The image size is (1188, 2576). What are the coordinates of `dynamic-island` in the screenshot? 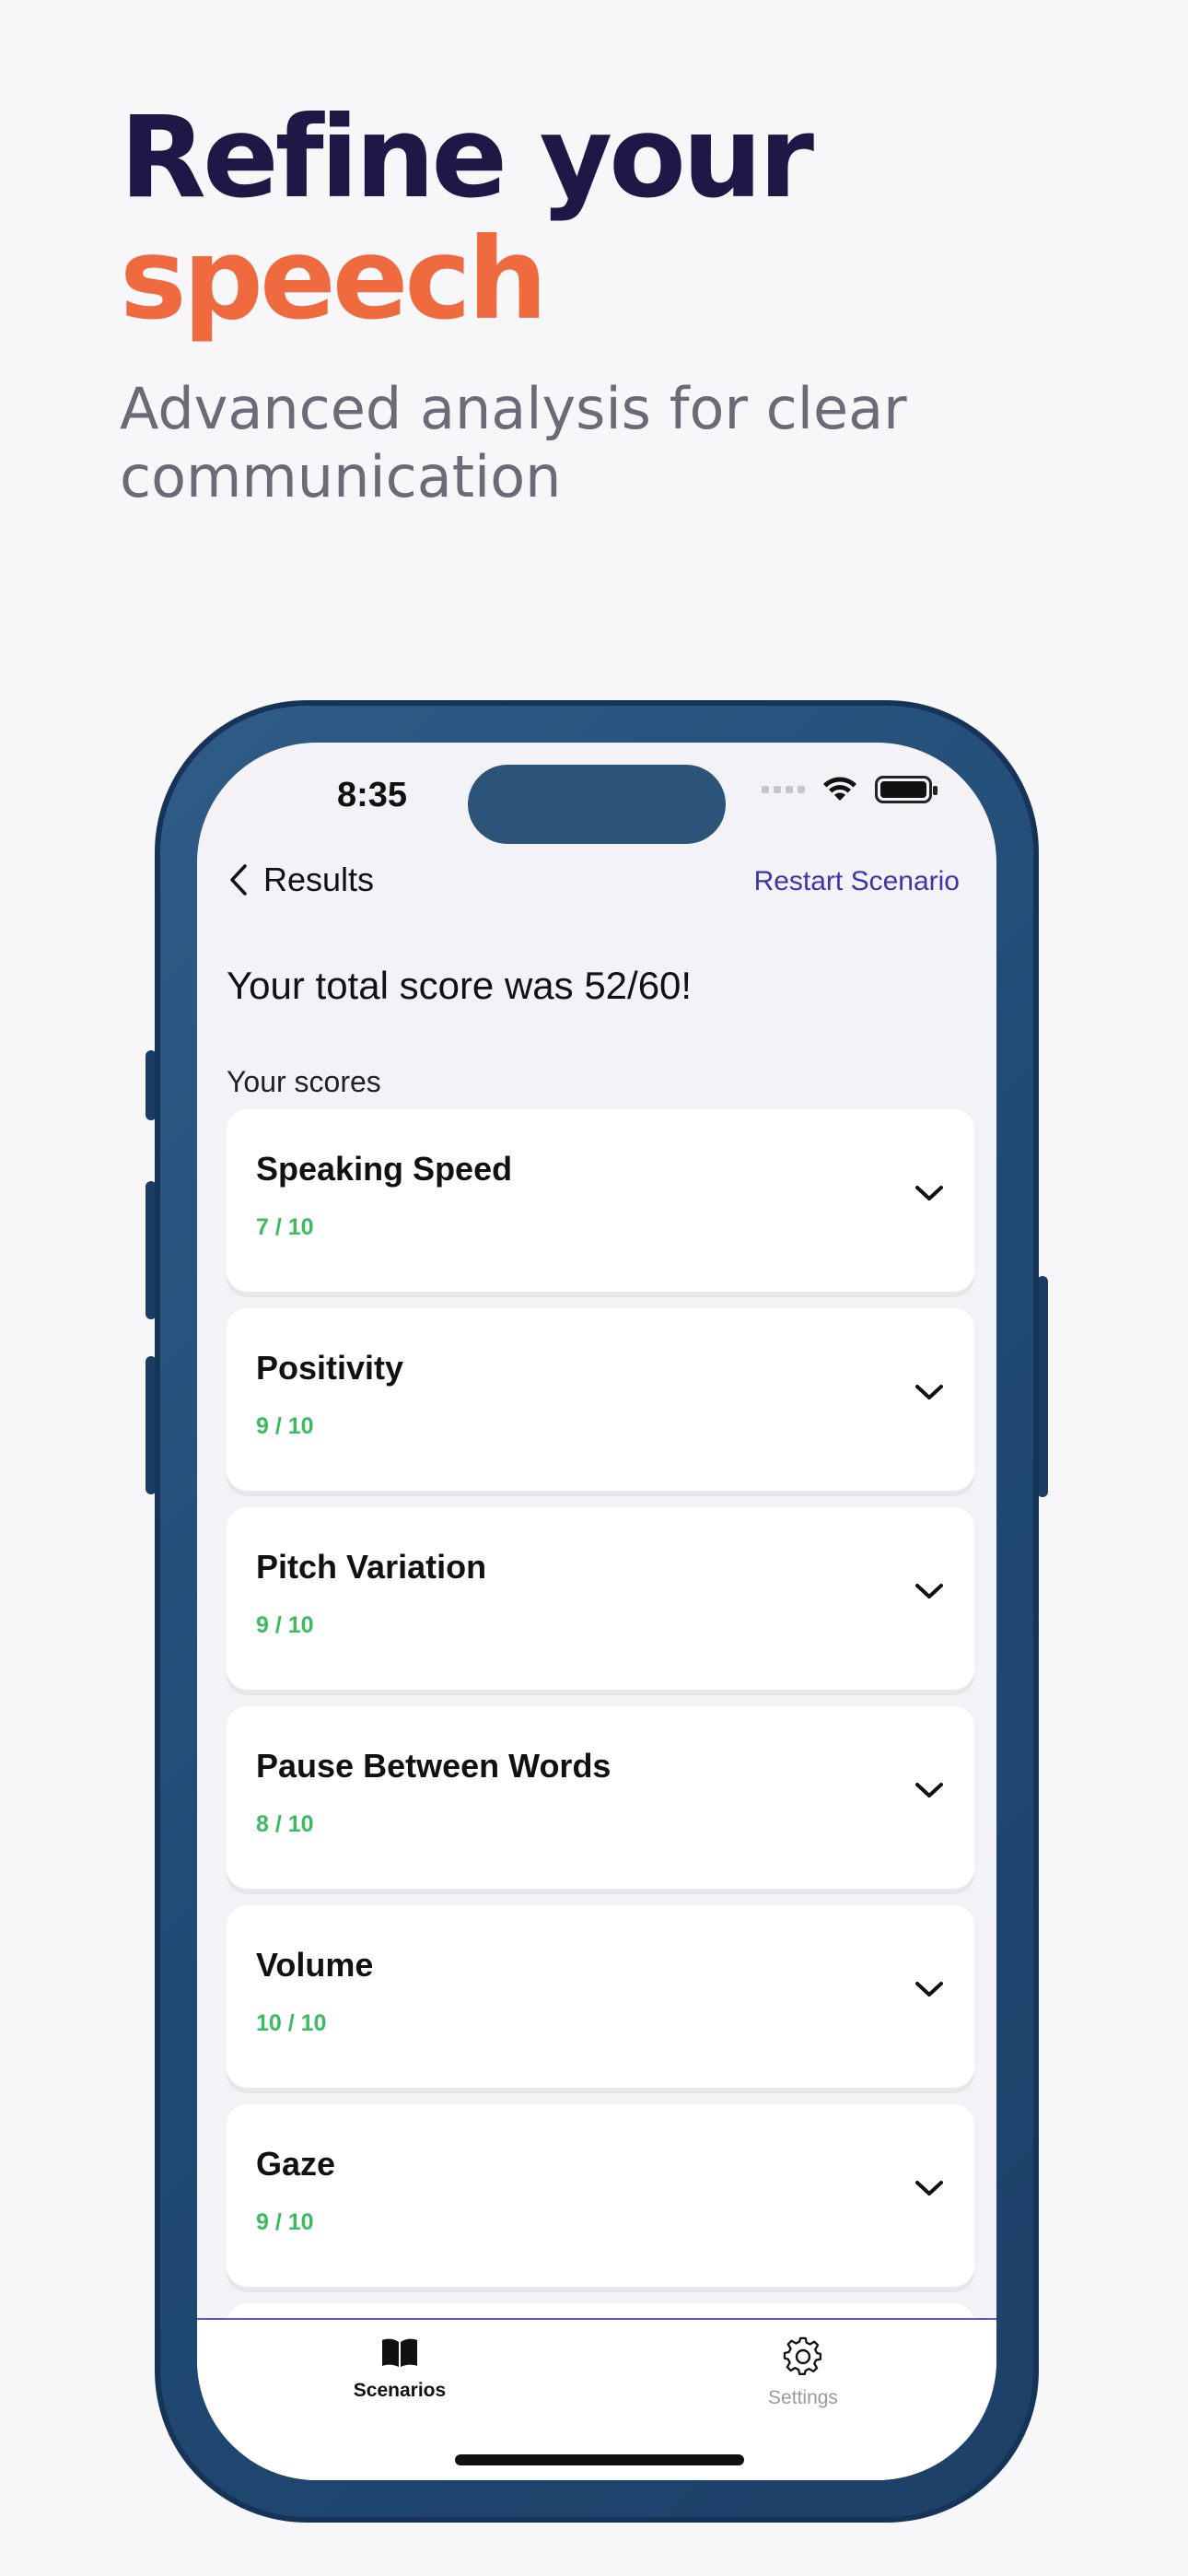 It's located at (597, 804).